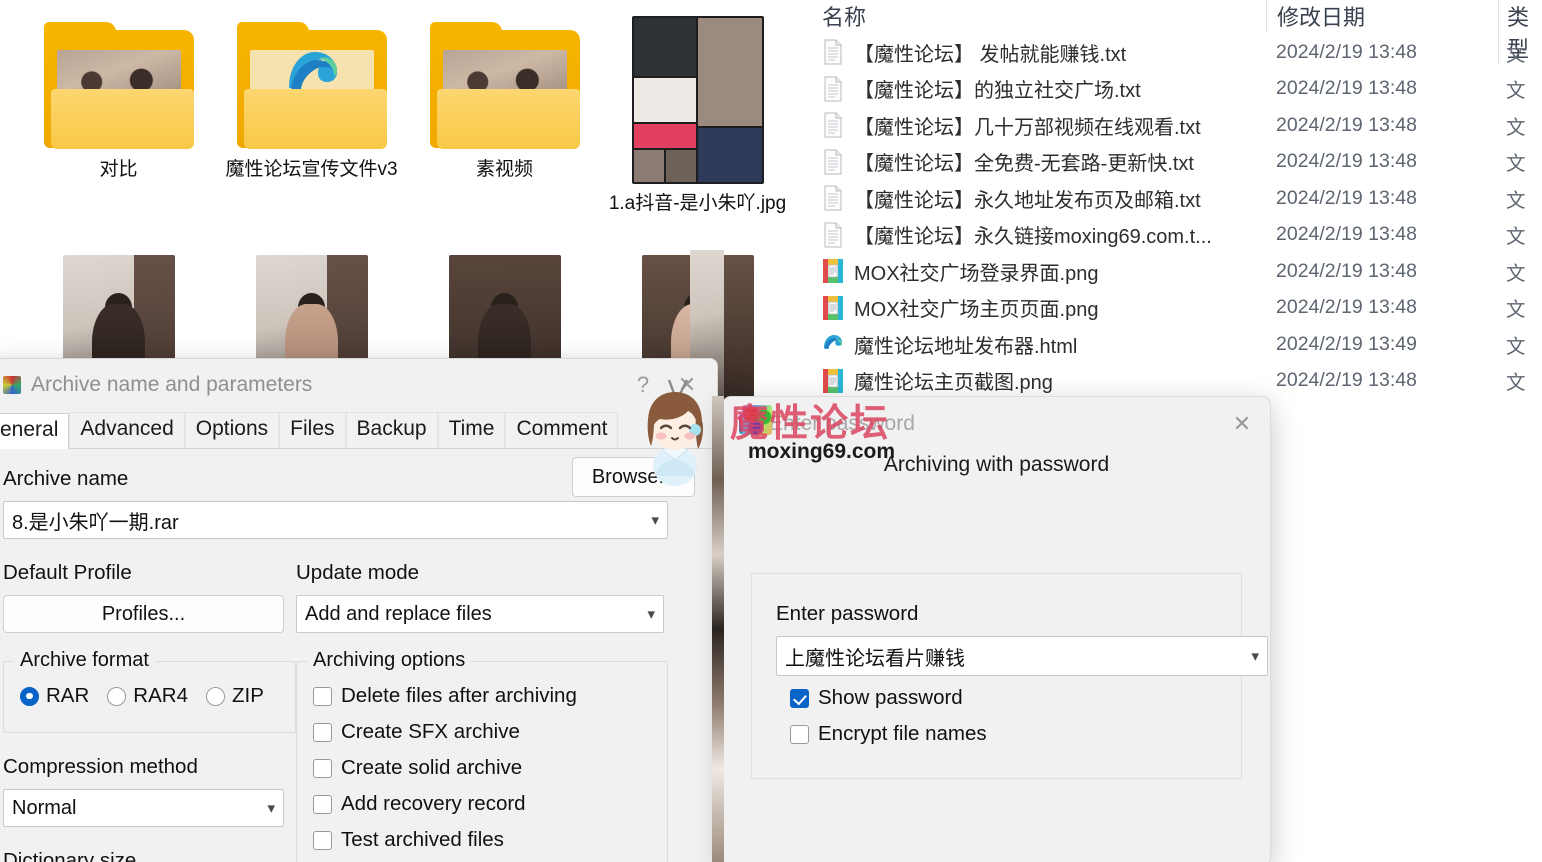 This screenshot has height=862, width=1542. What do you see at coordinates (232, 430) in the screenshot?
I see `tab-options: Options` at bounding box center [232, 430].